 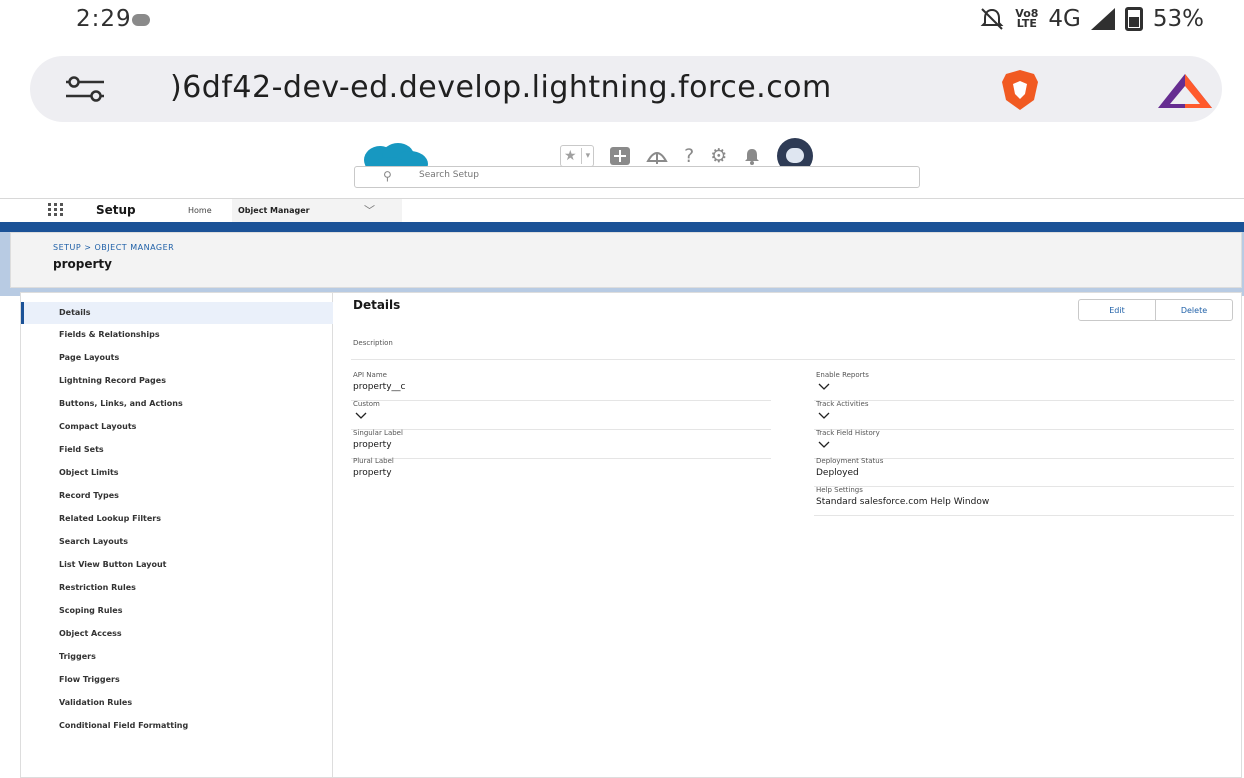 What do you see at coordinates (561, 386) in the screenshot?
I see `field-api-name: API Name property__c` at bounding box center [561, 386].